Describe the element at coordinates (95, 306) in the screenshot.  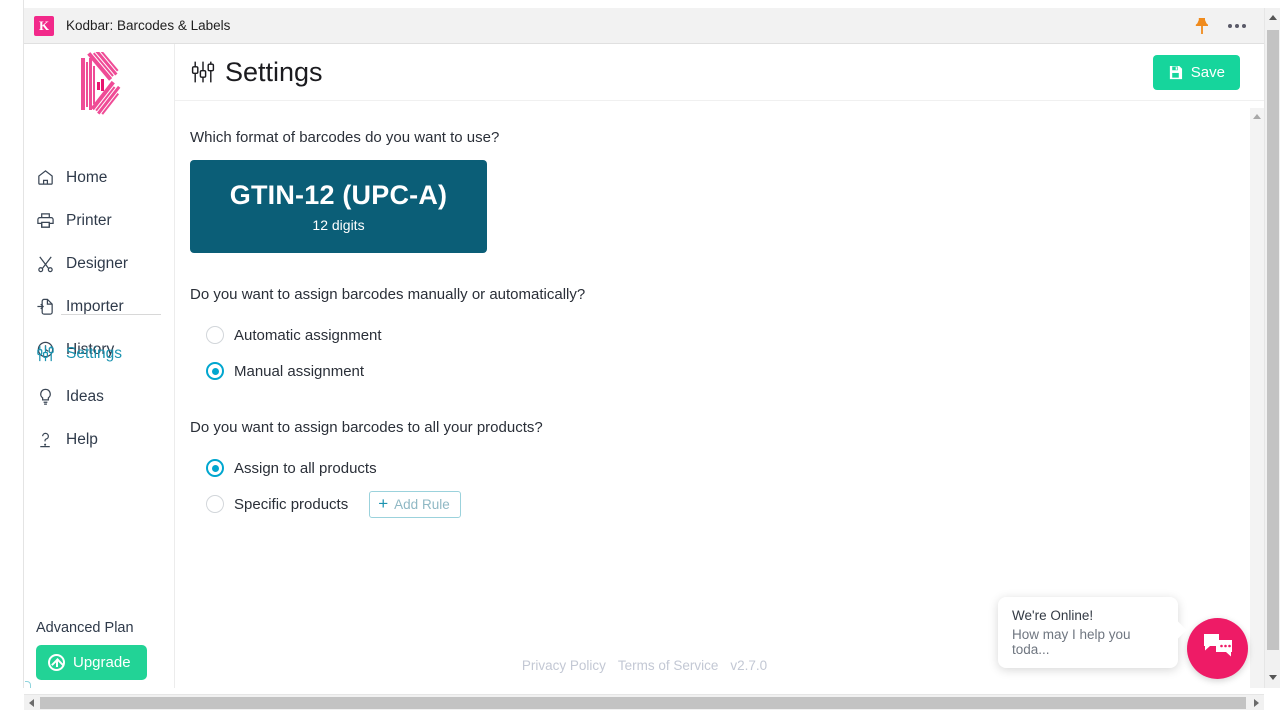
I see `sidebar-item-label: Importer` at that location.